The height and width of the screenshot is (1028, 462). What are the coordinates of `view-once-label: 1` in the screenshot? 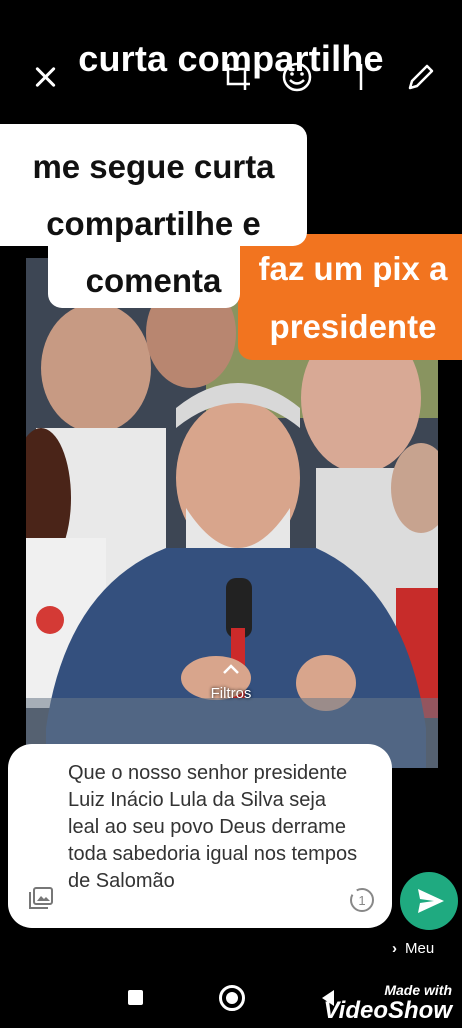 It's located at (361, 900).